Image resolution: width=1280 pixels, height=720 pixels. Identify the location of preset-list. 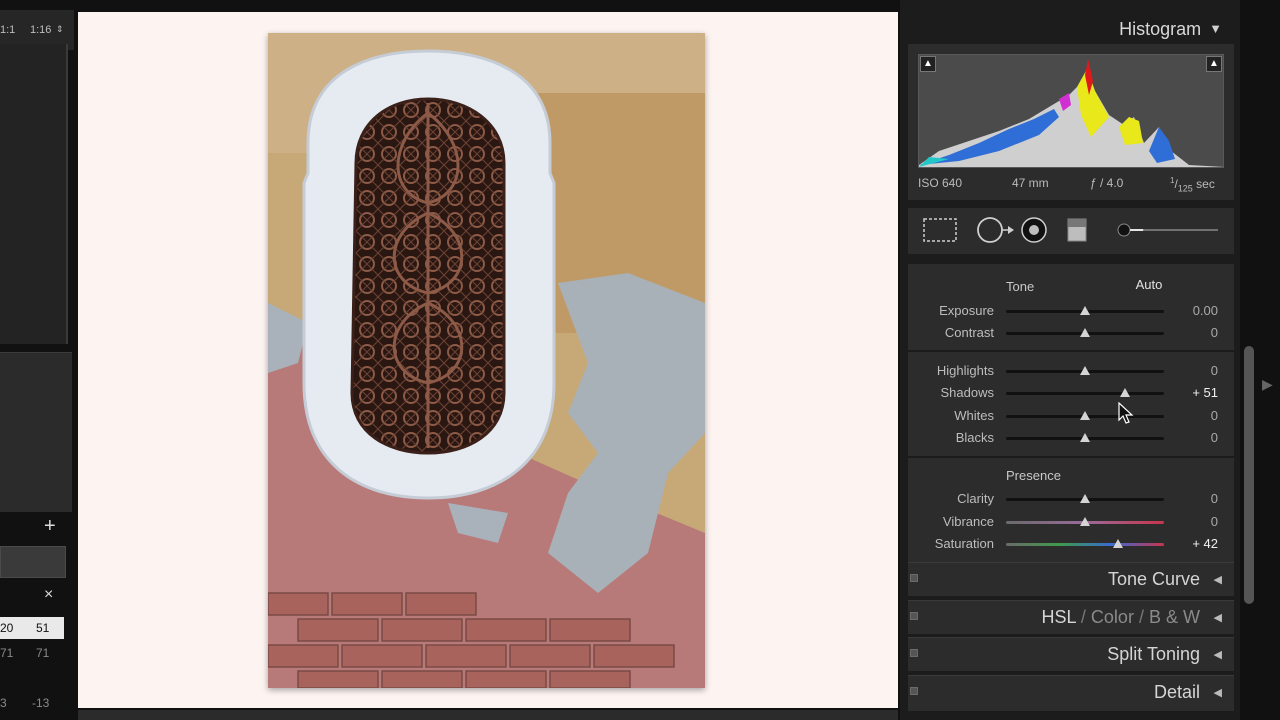
(36, 432).